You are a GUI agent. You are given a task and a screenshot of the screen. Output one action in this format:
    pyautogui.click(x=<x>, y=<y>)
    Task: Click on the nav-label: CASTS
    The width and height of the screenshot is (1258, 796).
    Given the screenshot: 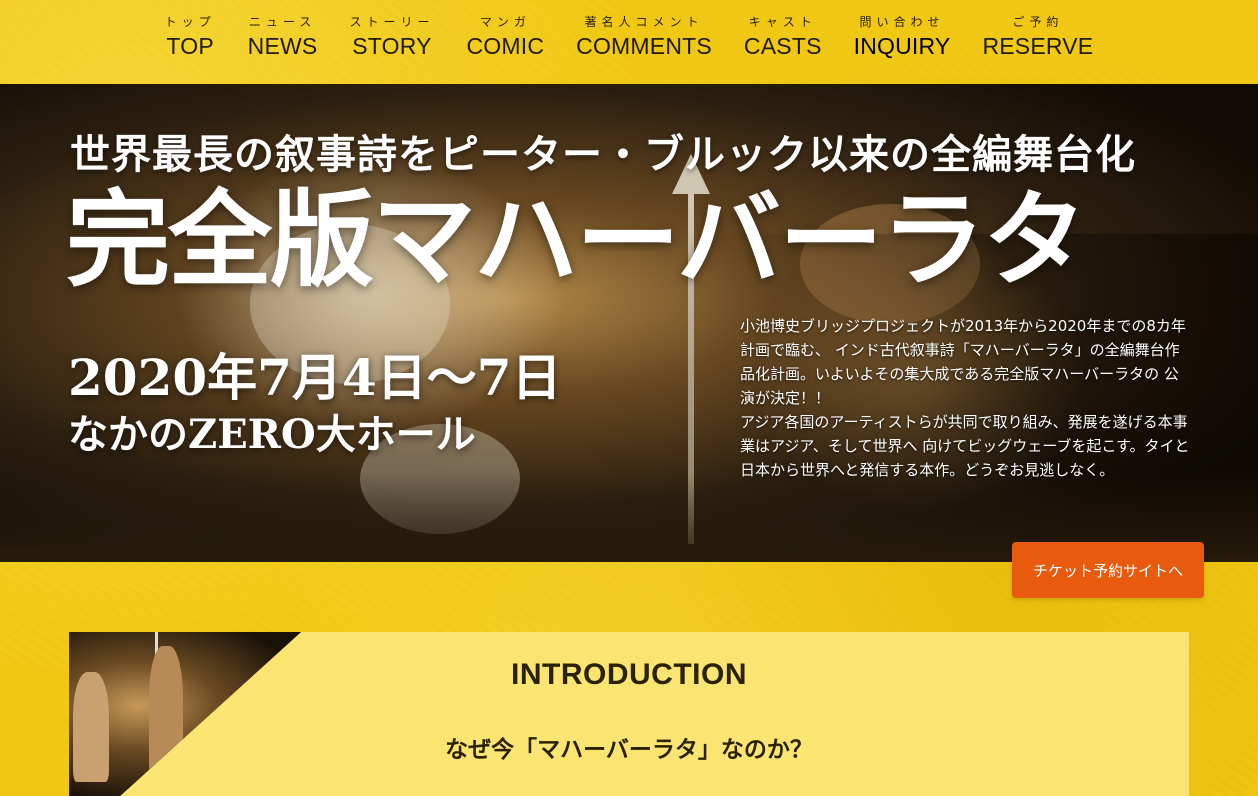 What is the action you would take?
    pyautogui.click(x=782, y=46)
    